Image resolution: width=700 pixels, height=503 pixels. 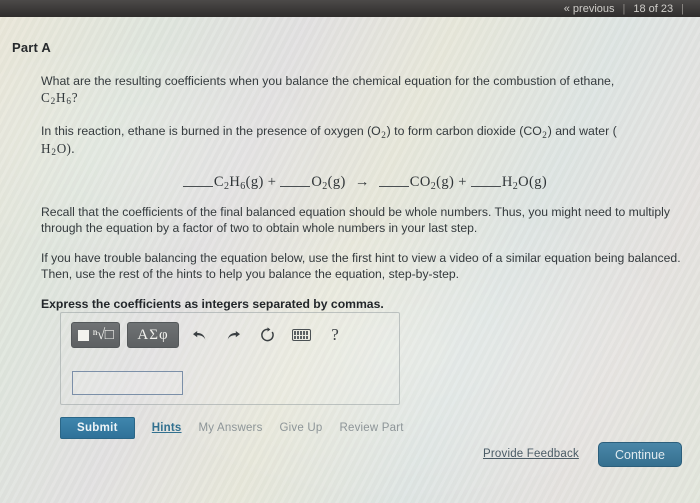 What do you see at coordinates (230, 358) in the screenshot?
I see `answer-entry-panel: ⁿ√□ ΑΣφ ?` at bounding box center [230, 358].